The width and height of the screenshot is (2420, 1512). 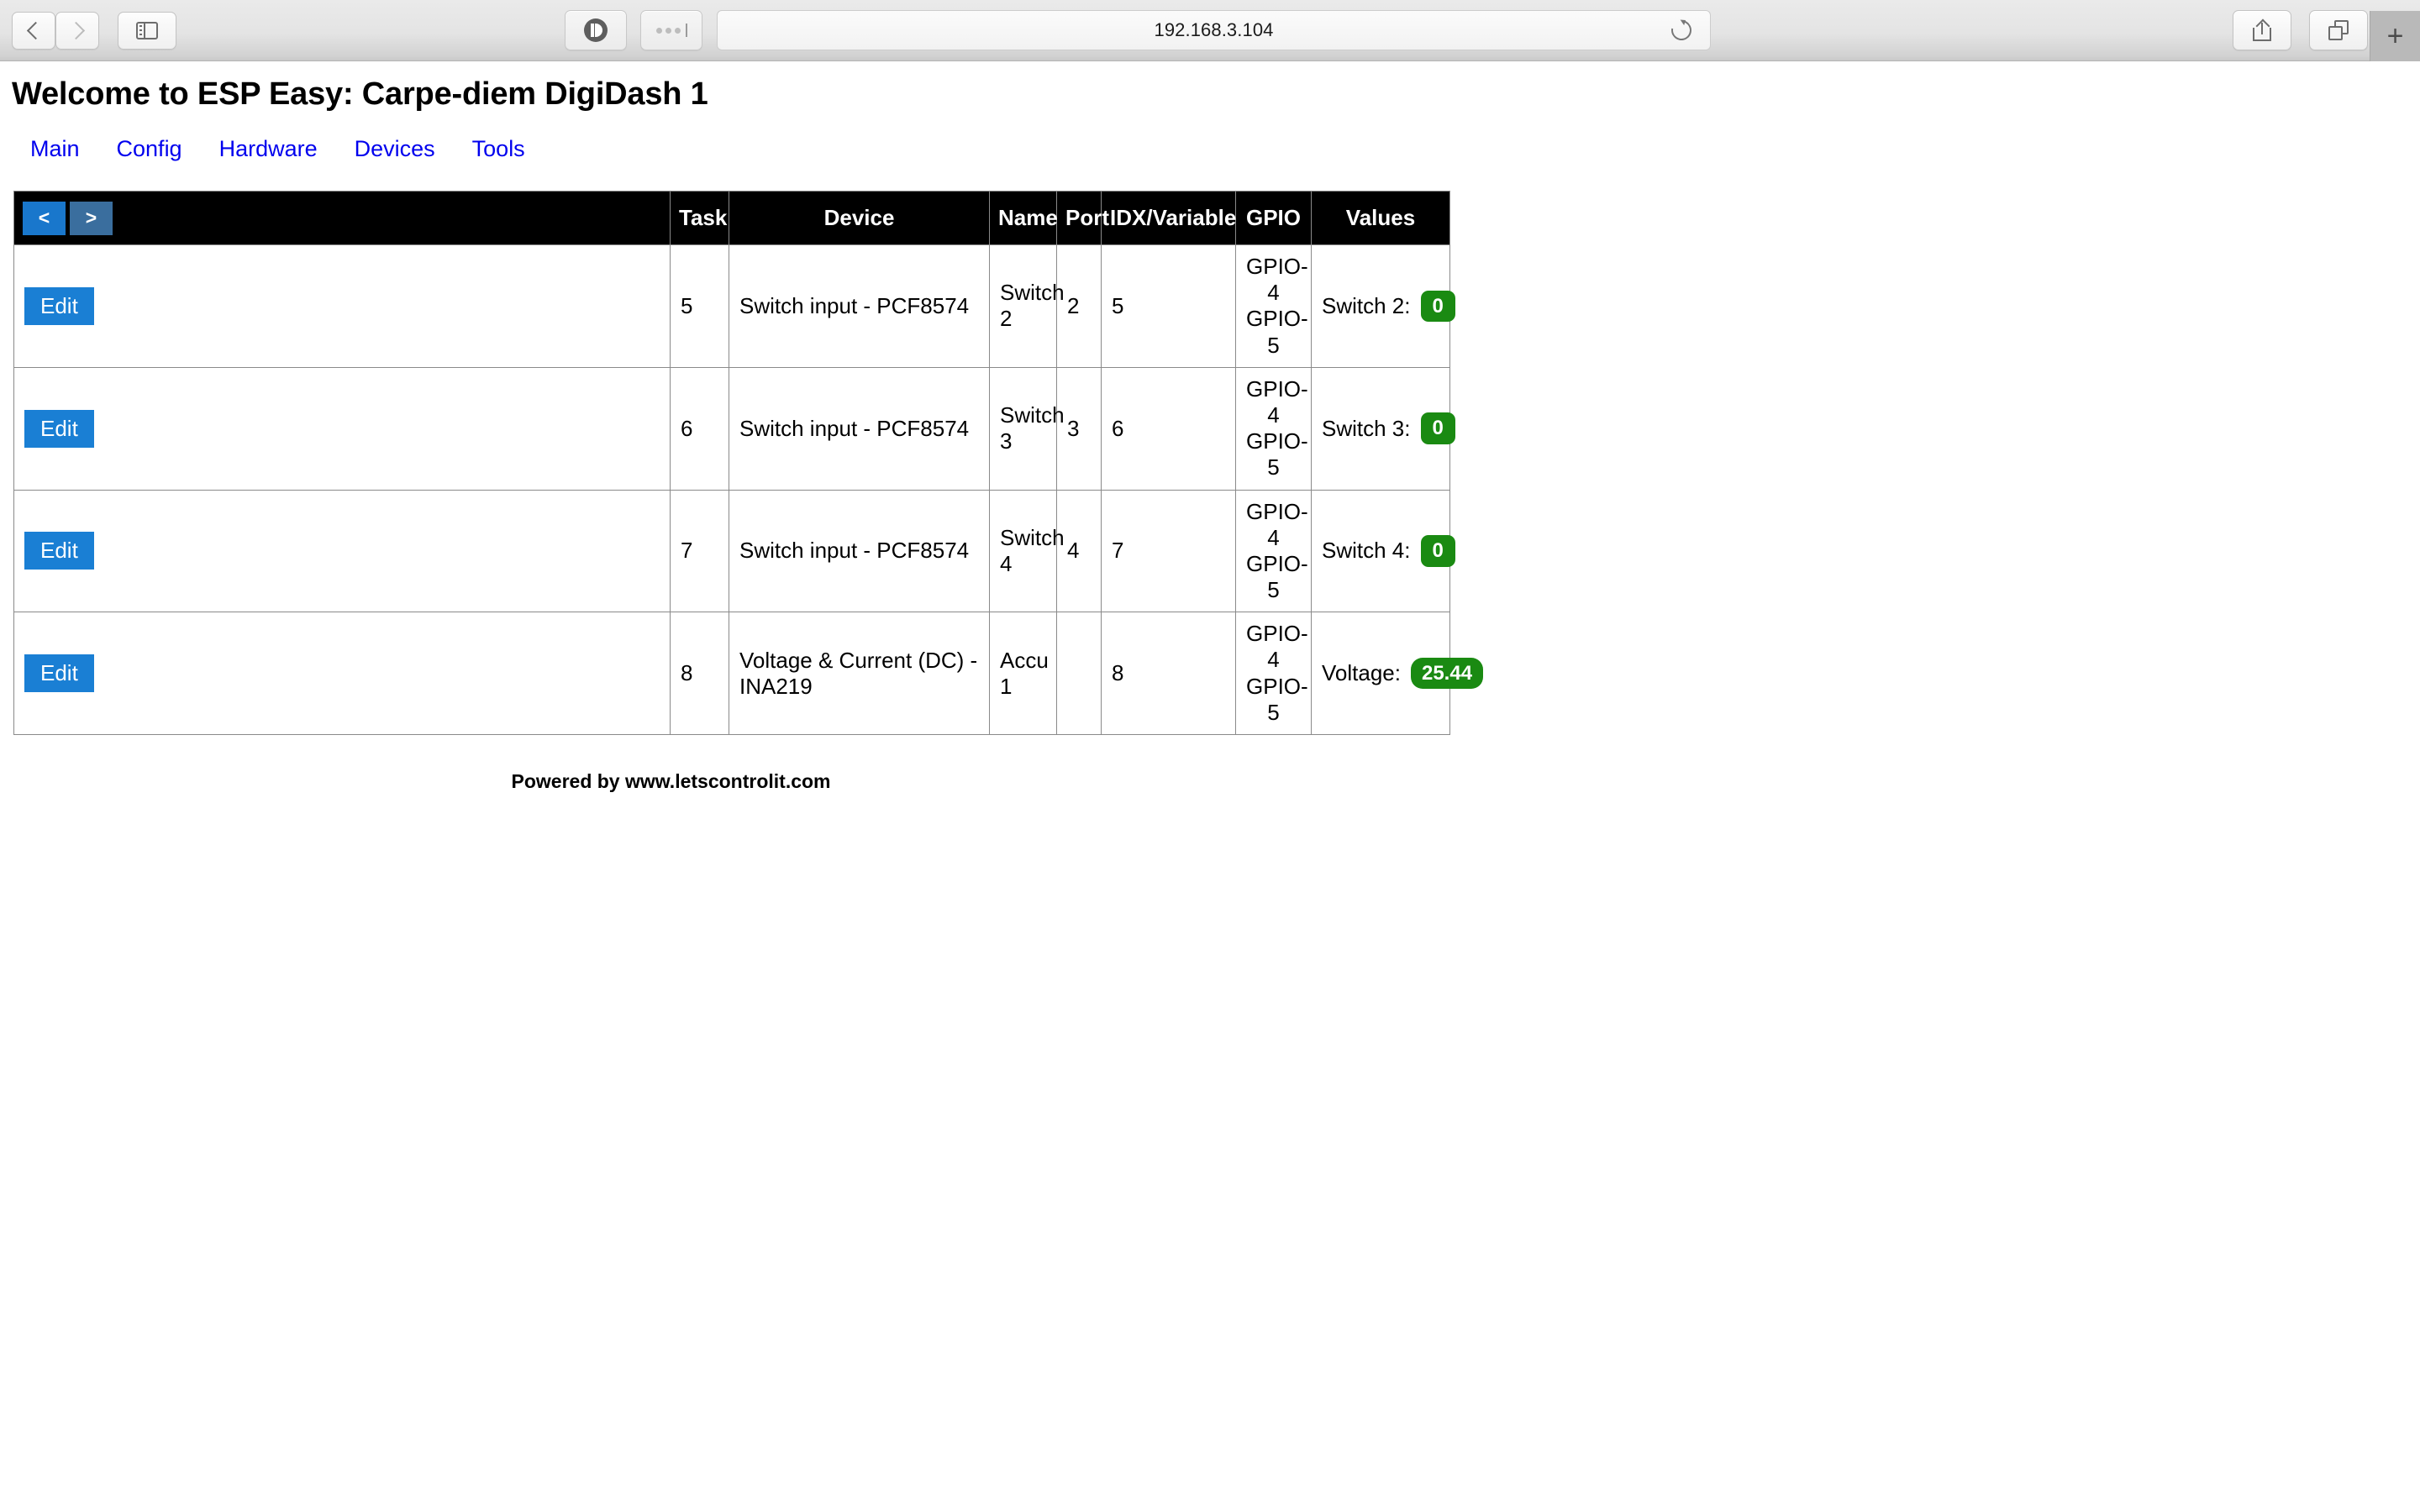 What do you see at coordinates (1681, 30) in the screenshot?
I see `reload-icon` at bounding box center [1681, 30].